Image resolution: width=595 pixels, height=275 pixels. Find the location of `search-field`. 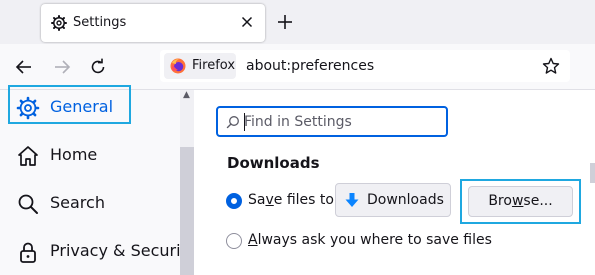

search-field is located at coordinates (332, 121).